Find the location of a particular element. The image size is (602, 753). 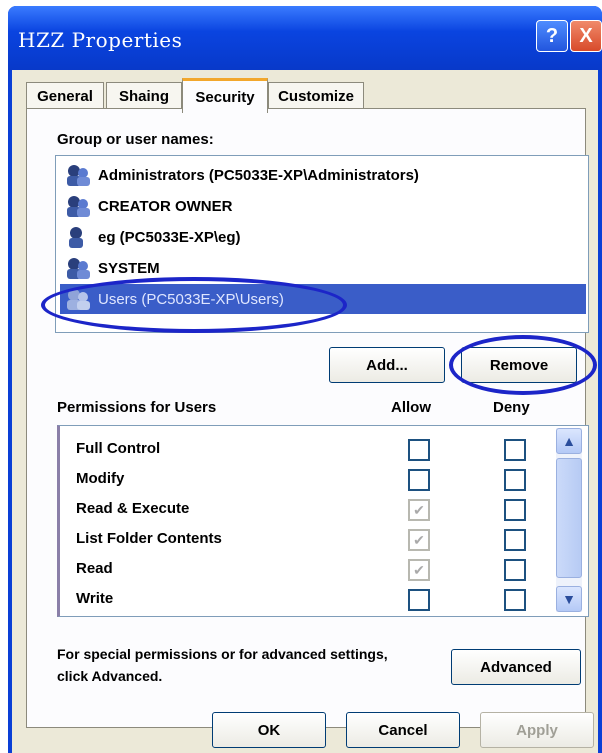

tab-sharing: Shaing is located at coordinates (144, 95).